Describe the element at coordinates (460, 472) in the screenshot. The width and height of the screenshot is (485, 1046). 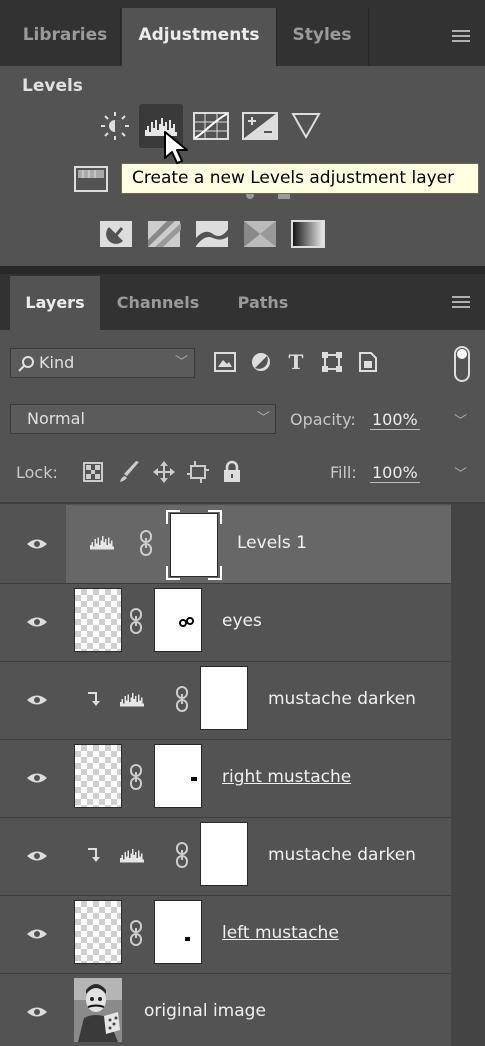
I see `fill-chevron-icon: ﹀` at that location.